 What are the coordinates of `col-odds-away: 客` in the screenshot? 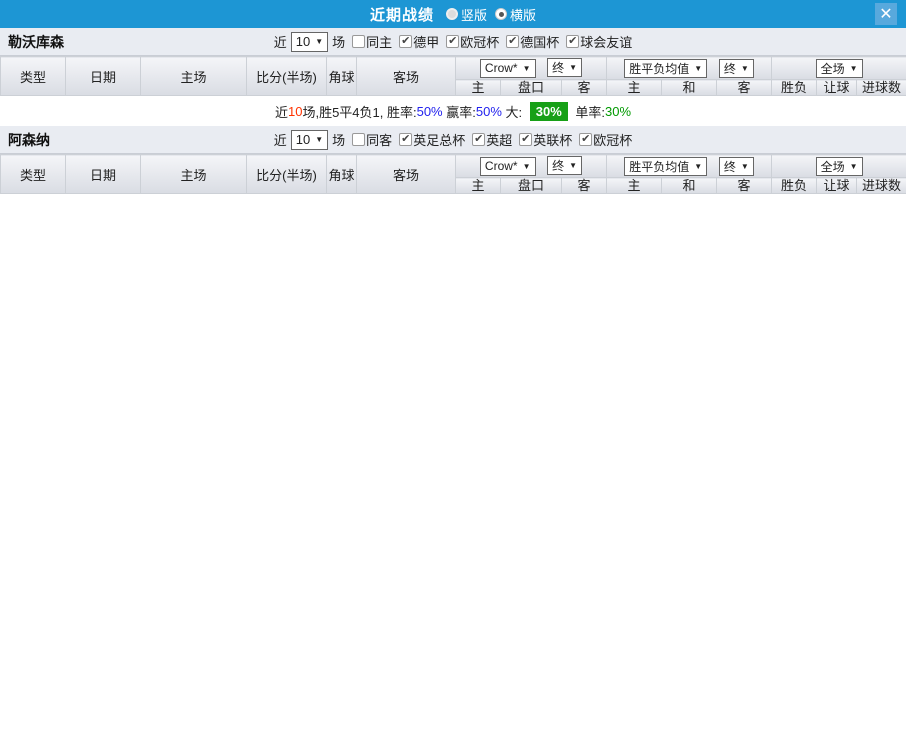 It's located at (584, 185).